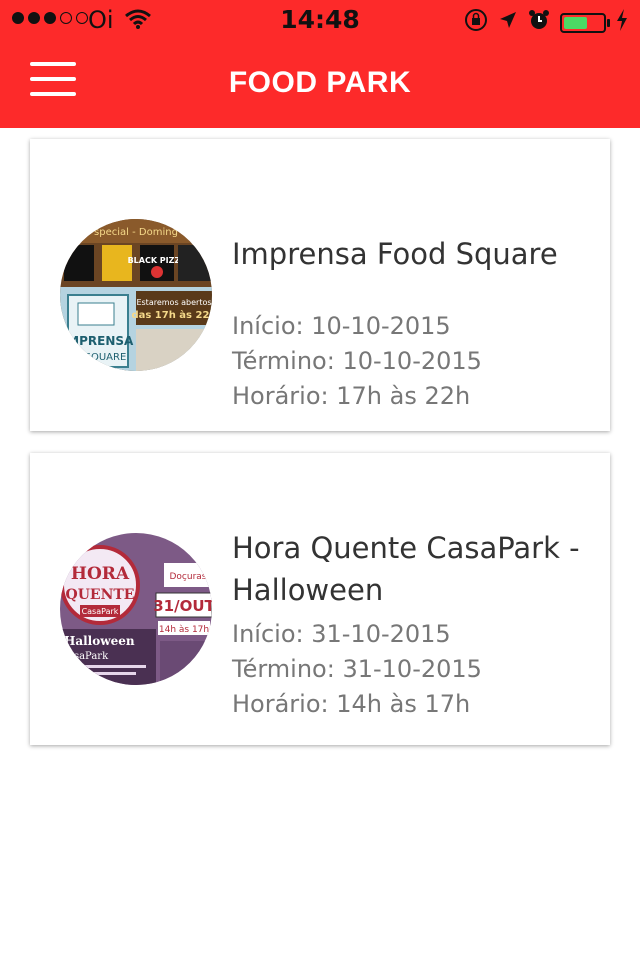 This screenshot has height=960, width=640. I want to click on svg-text: CasaPark, so click(100, 611).